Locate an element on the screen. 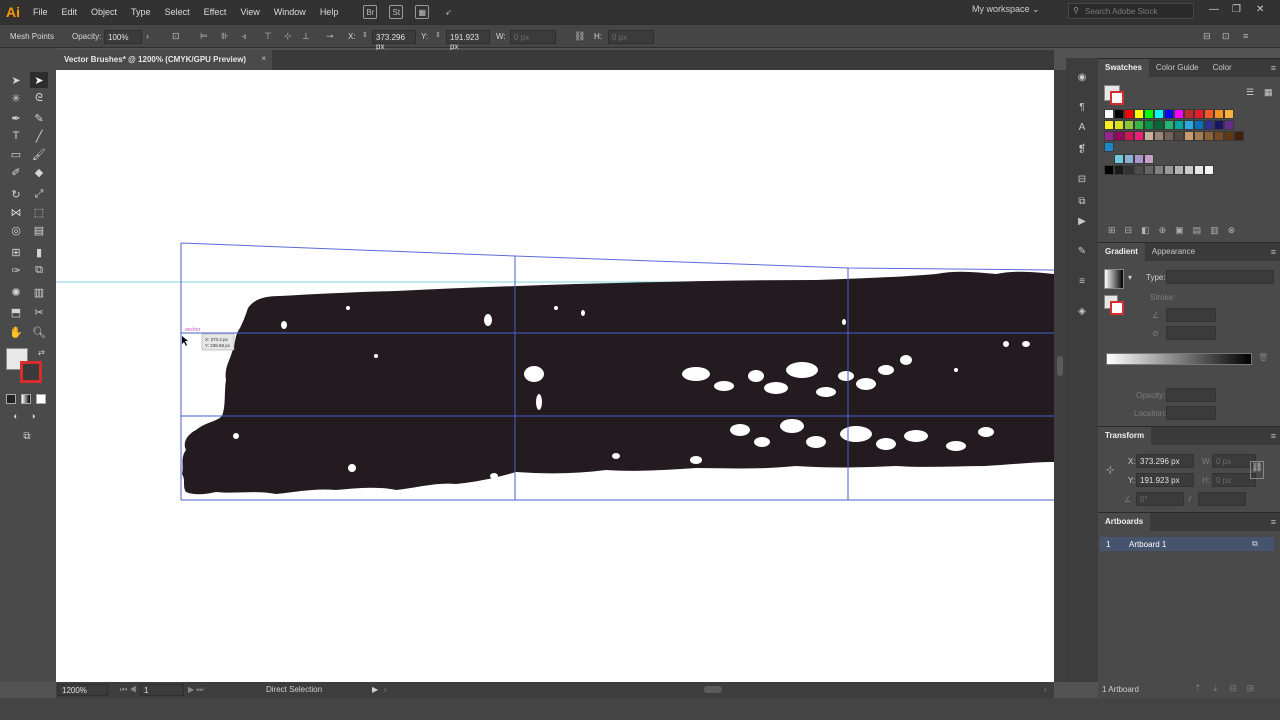 This screenshot has height=720, width=1280. mesh-tool-icon: ⊞ is located at coordinates (16, 252).